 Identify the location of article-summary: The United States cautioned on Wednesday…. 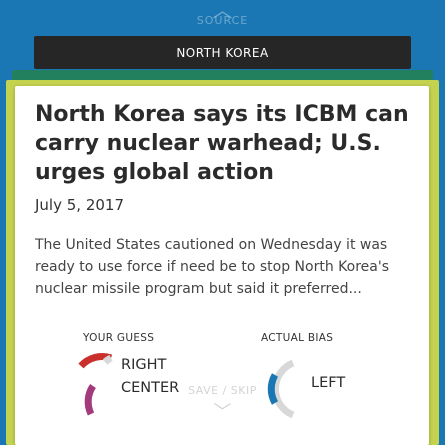
(212, 267).